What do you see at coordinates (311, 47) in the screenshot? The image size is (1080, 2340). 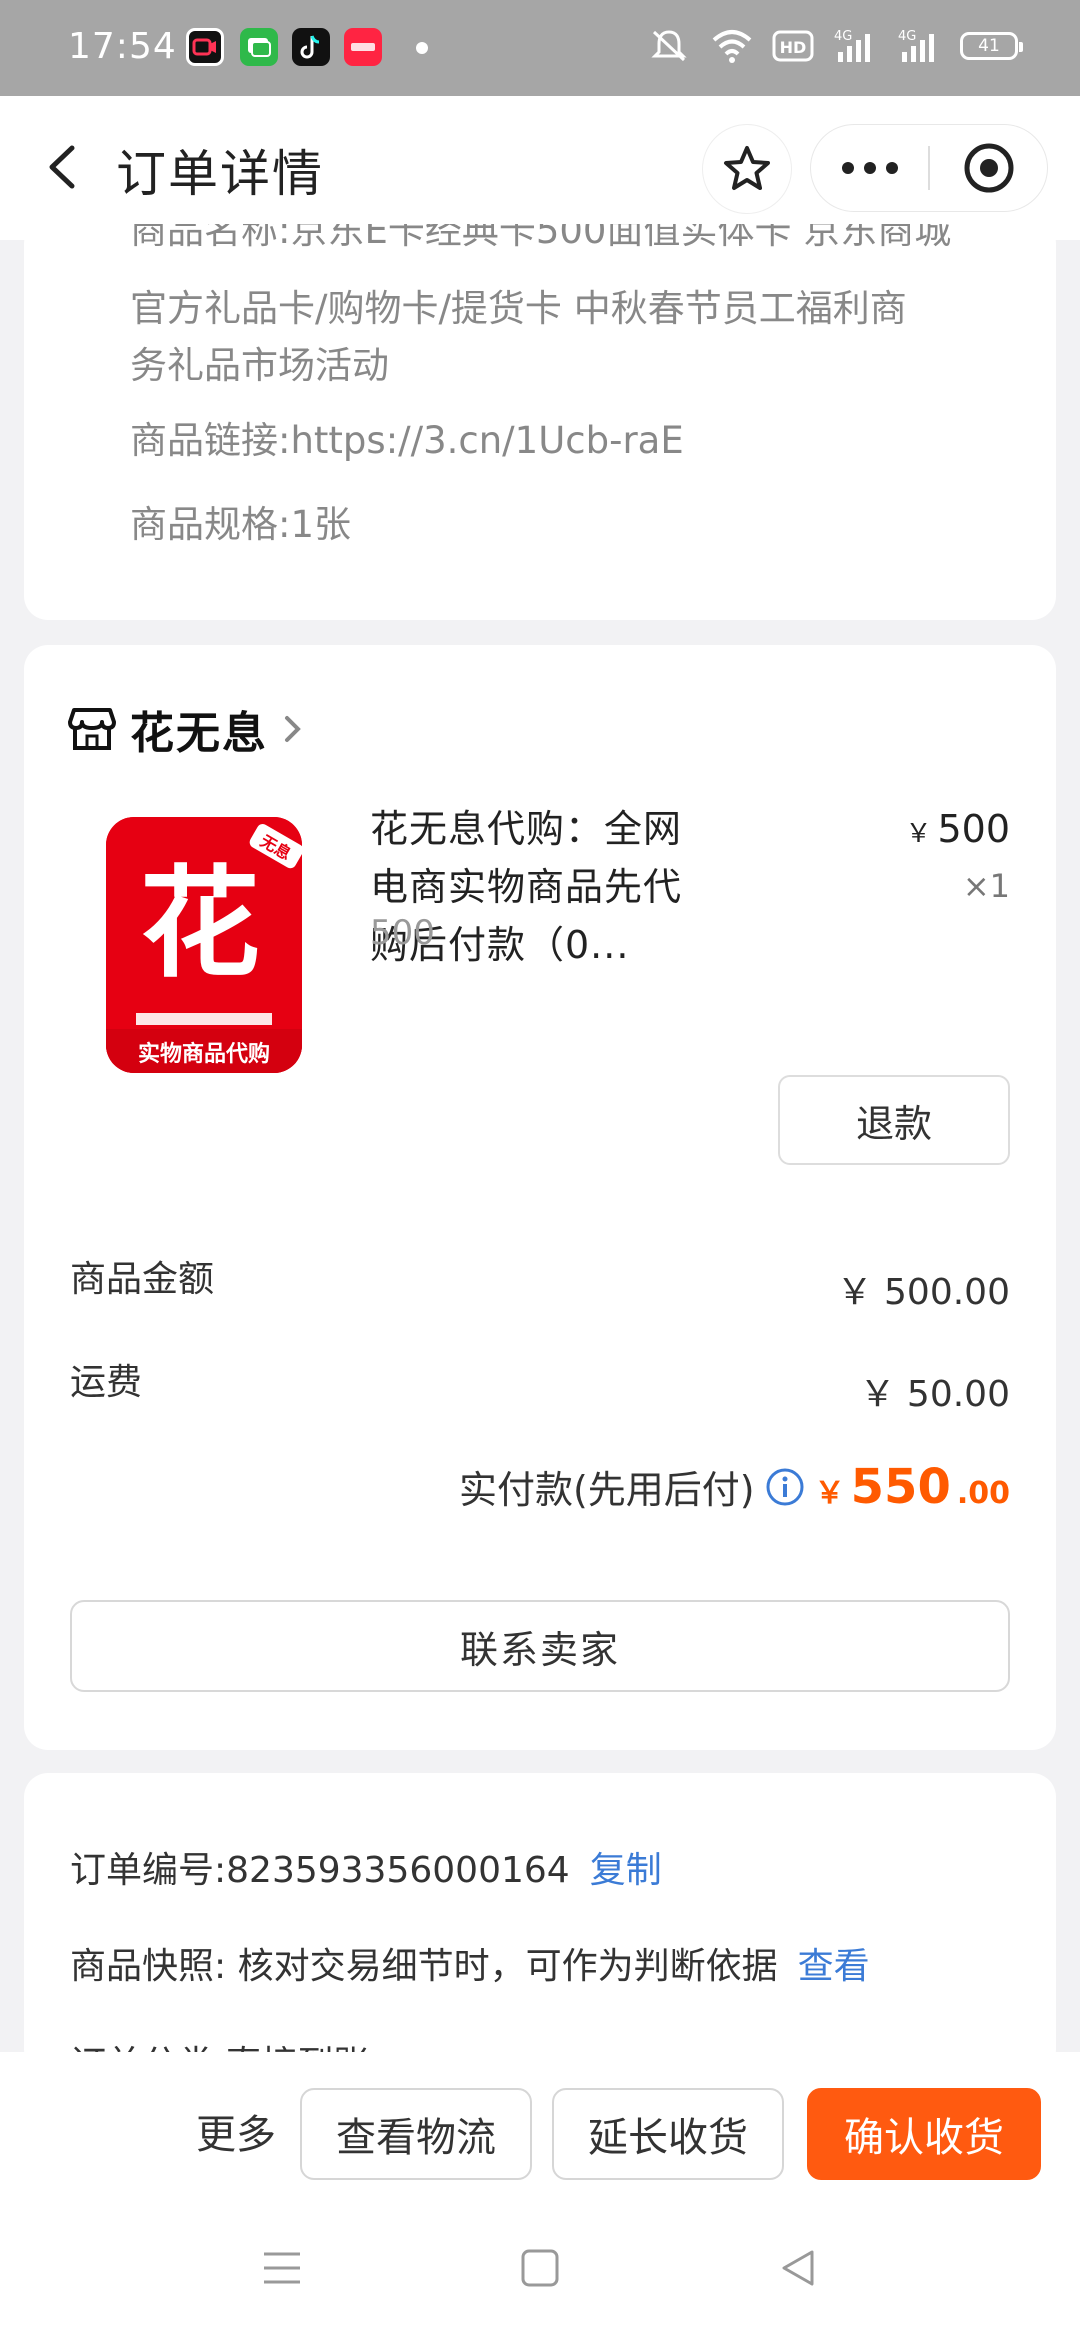 I see `tiktok-app-icon` at bounding box center [311, 47].